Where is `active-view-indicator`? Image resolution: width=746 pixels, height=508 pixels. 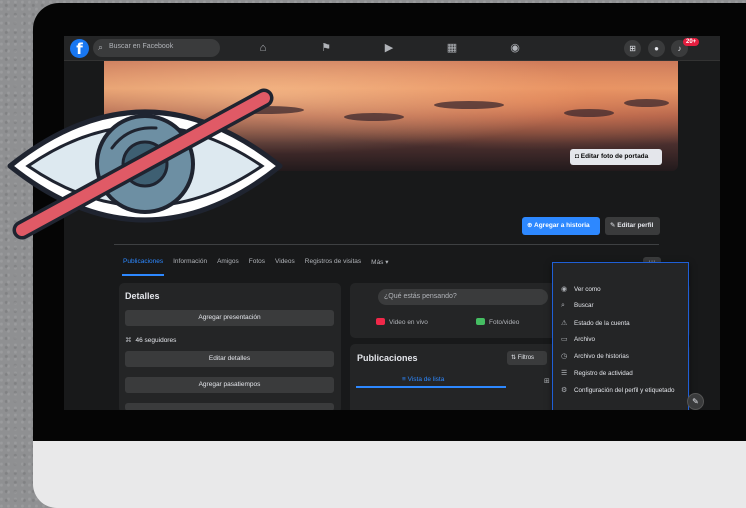 active-view-indicator is located at coordinates (431, 387).